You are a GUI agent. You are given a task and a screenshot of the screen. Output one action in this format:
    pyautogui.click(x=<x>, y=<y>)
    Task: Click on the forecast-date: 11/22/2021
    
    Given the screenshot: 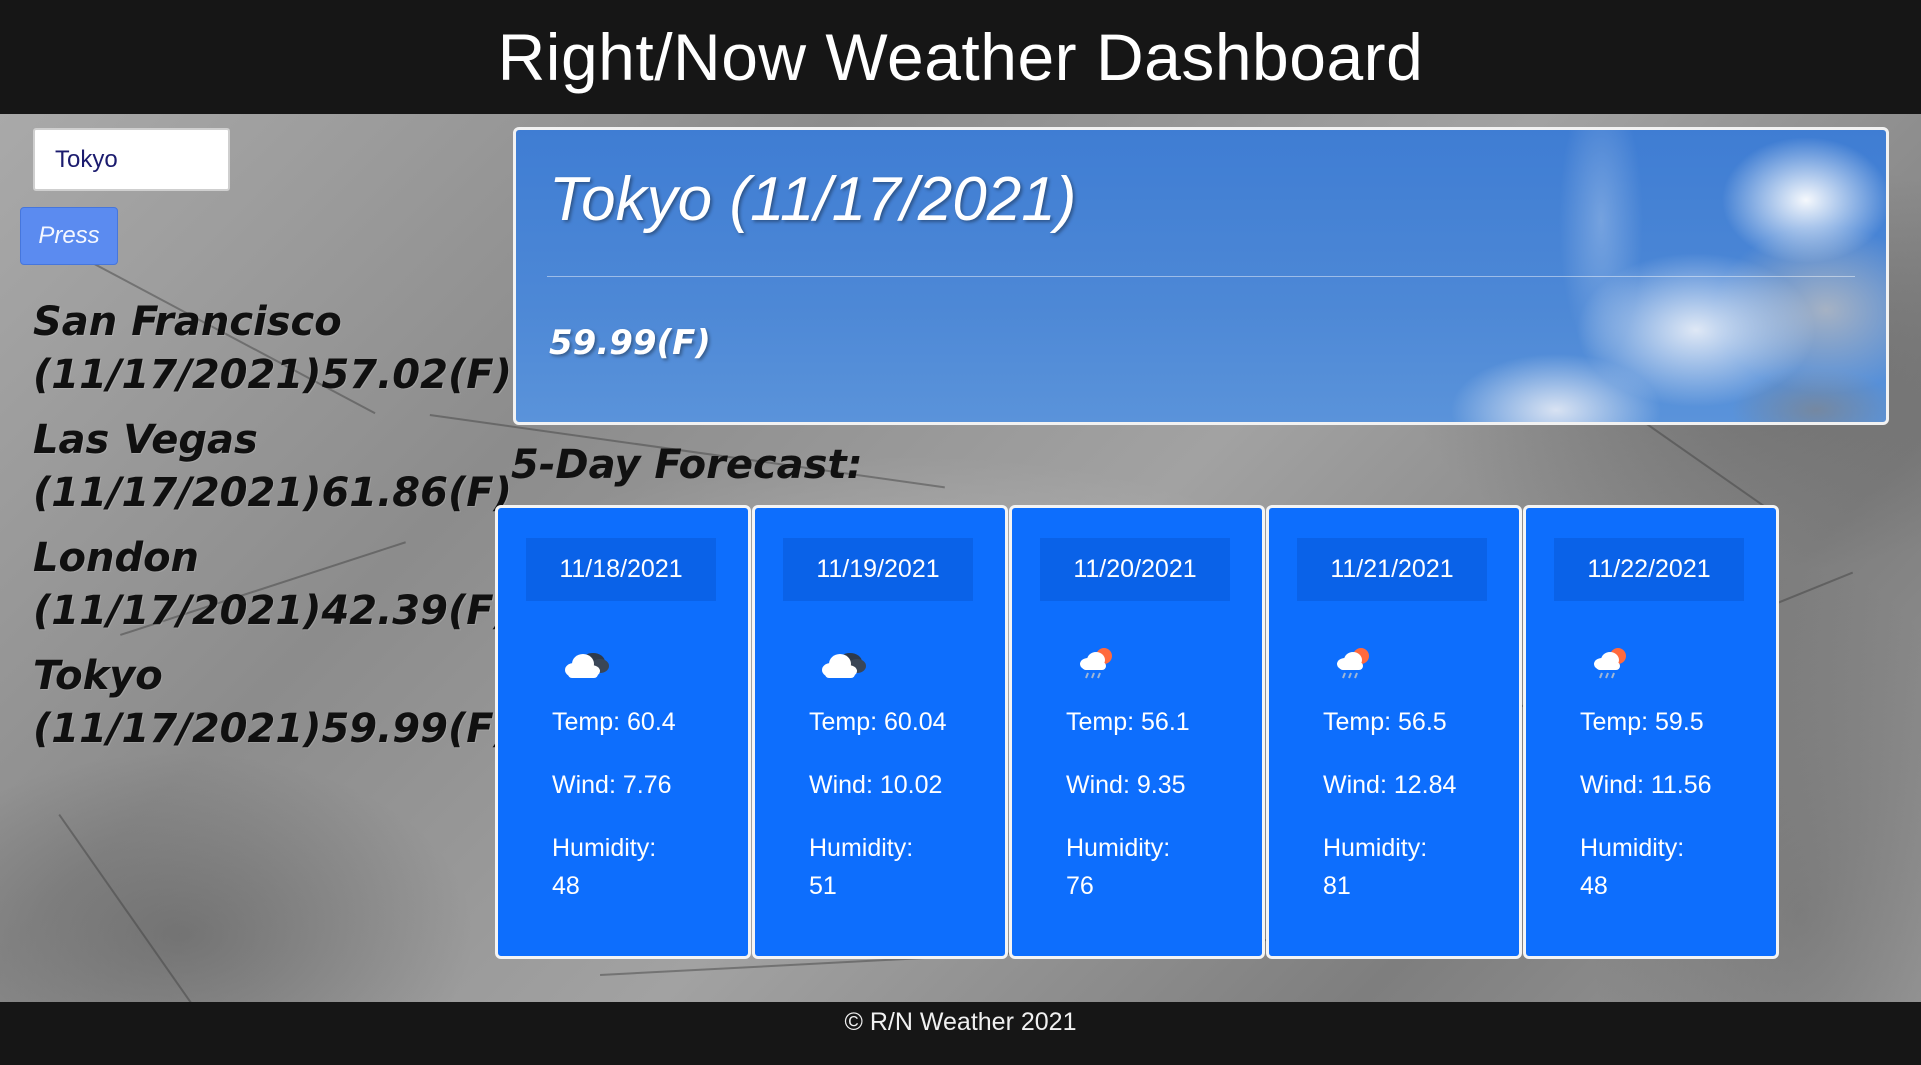 What is the action you would take?
    pyautogui.click(x=1649, y=569)
    